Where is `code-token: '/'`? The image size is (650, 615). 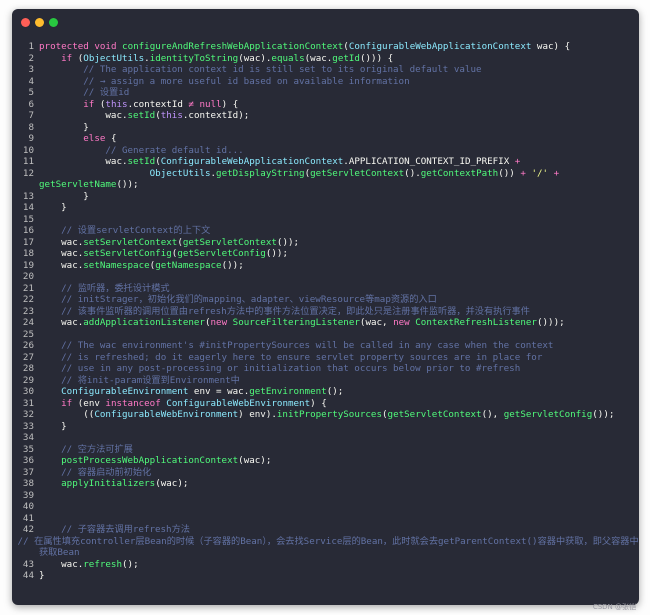
code-token: '/' is located at coordinates (540, 173).